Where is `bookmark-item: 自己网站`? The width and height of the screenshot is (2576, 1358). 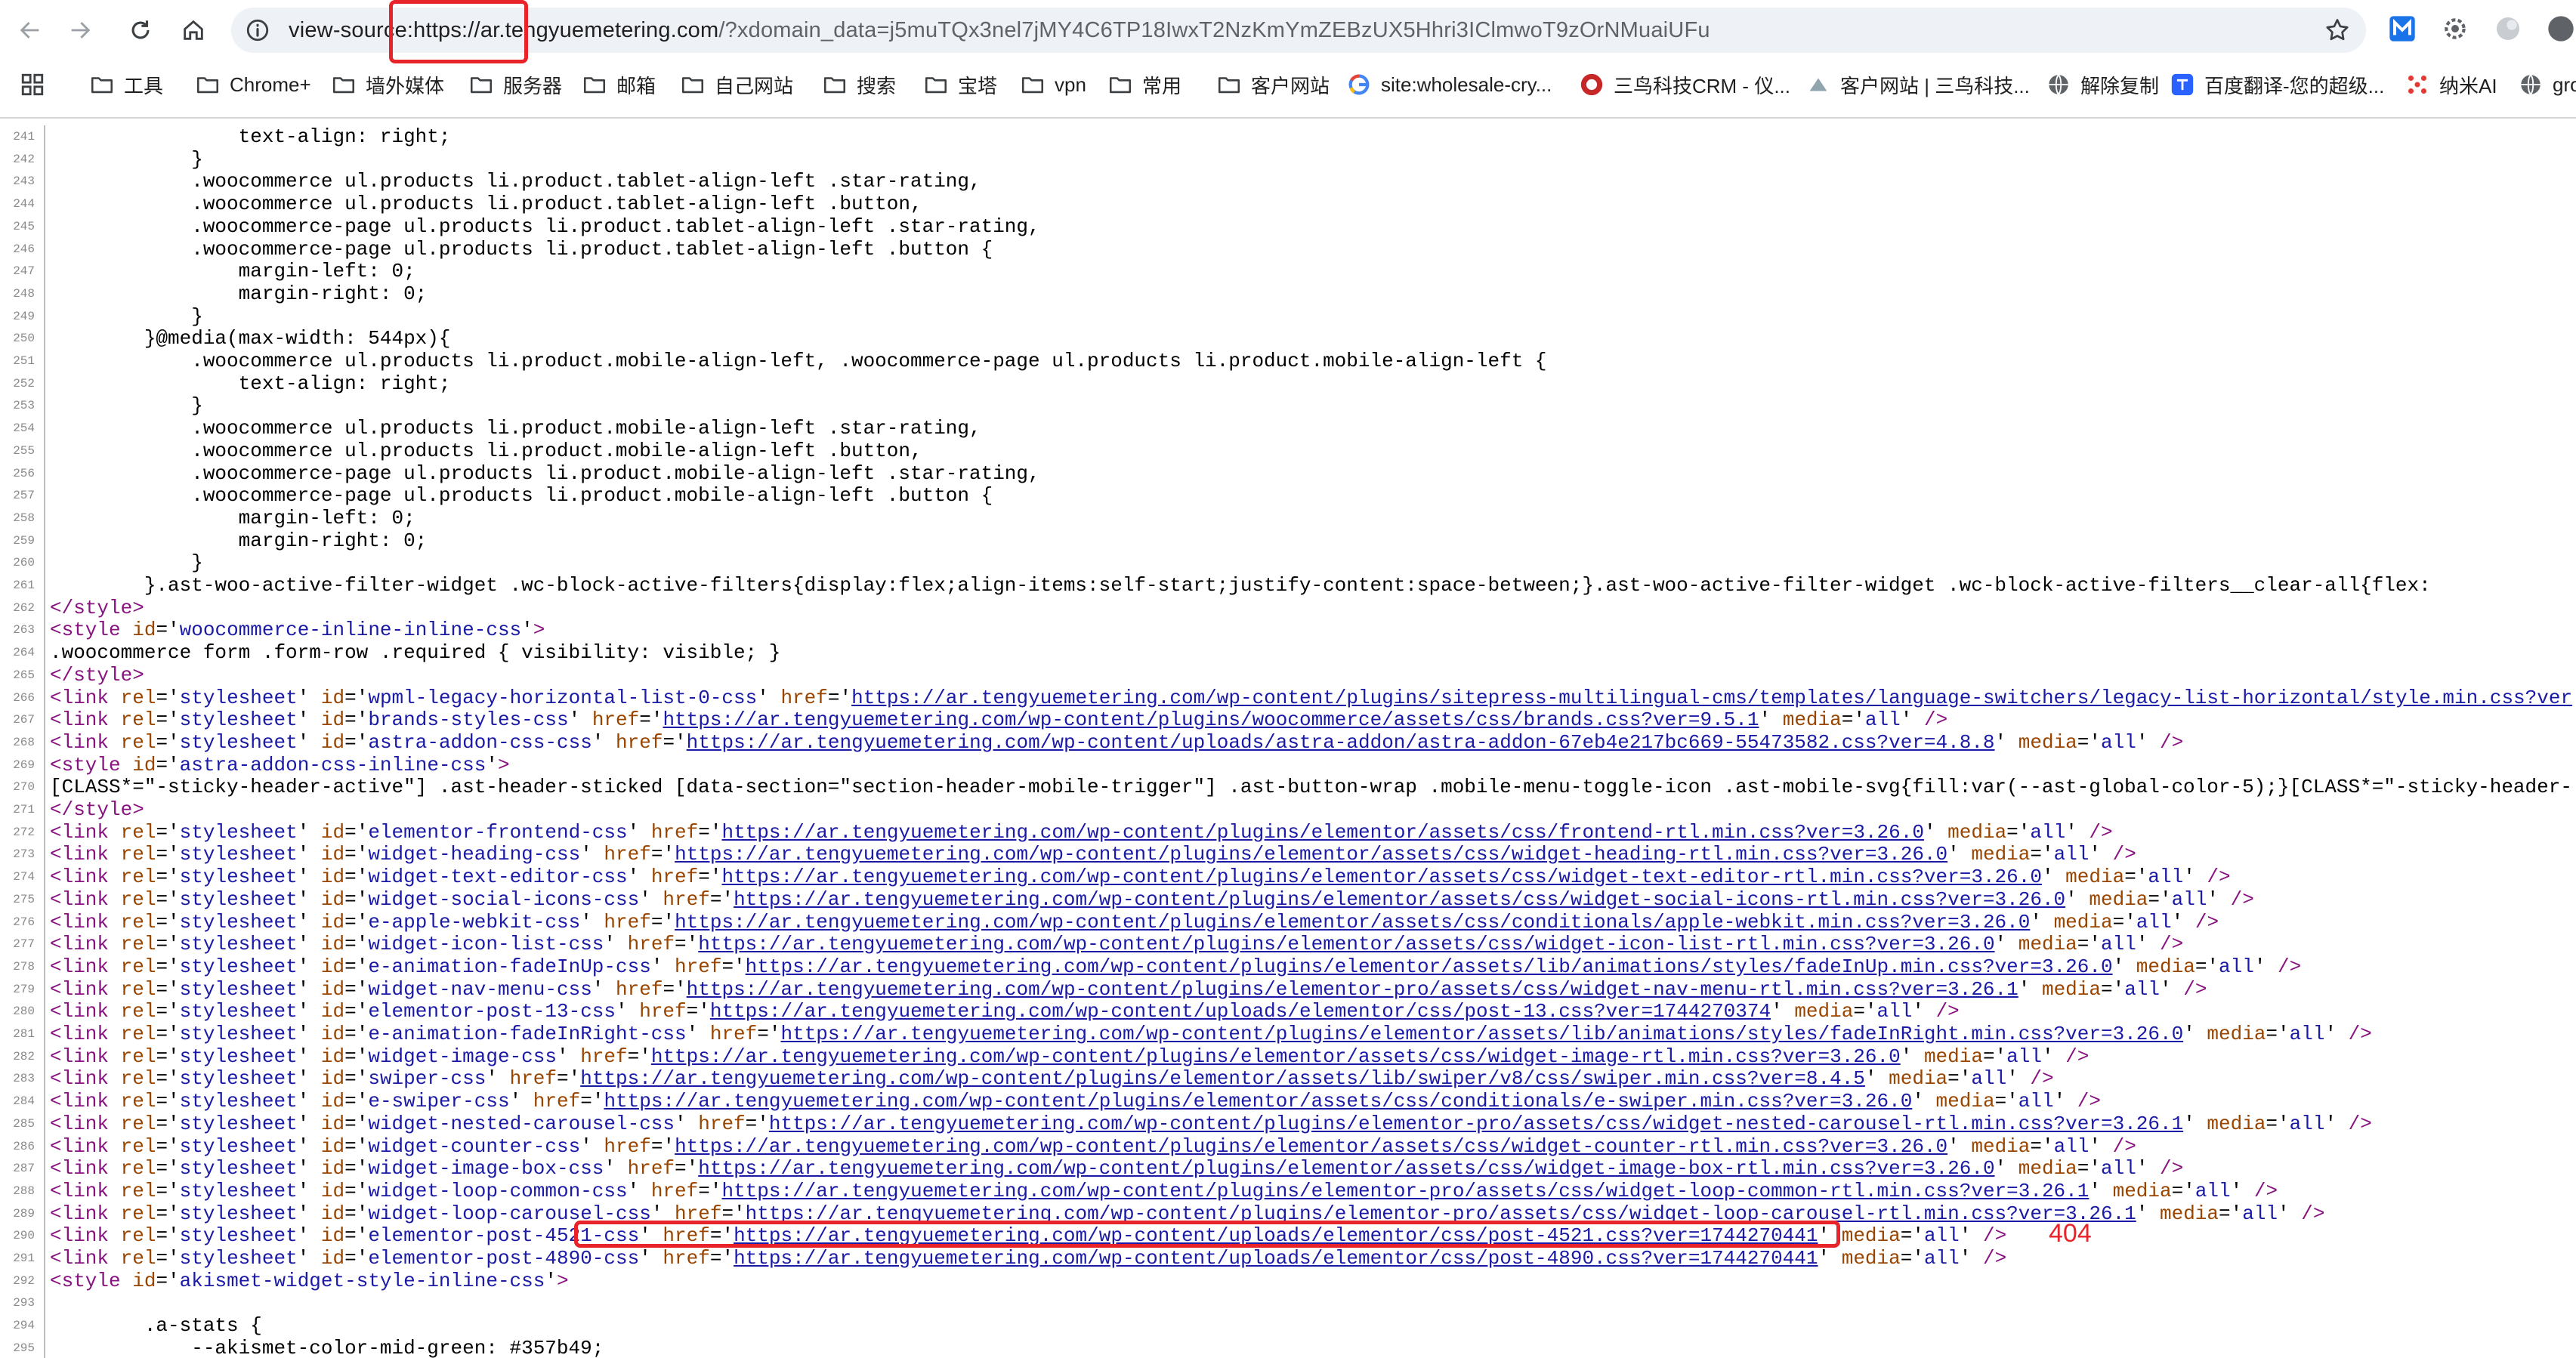 bookmark-item: 自己网站 is located at coordinates (736, 84).